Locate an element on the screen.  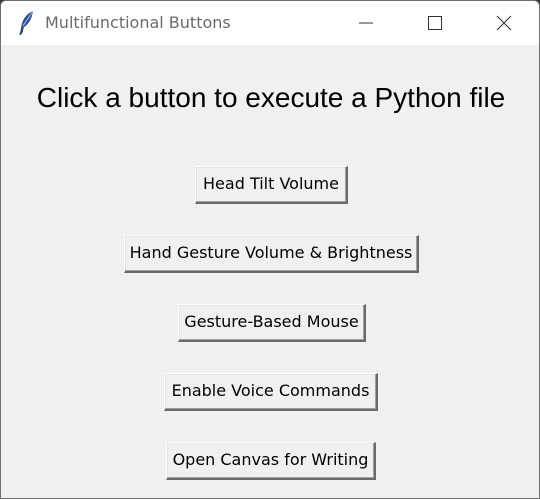
maximize-icon is located at coordinates (435, 23).